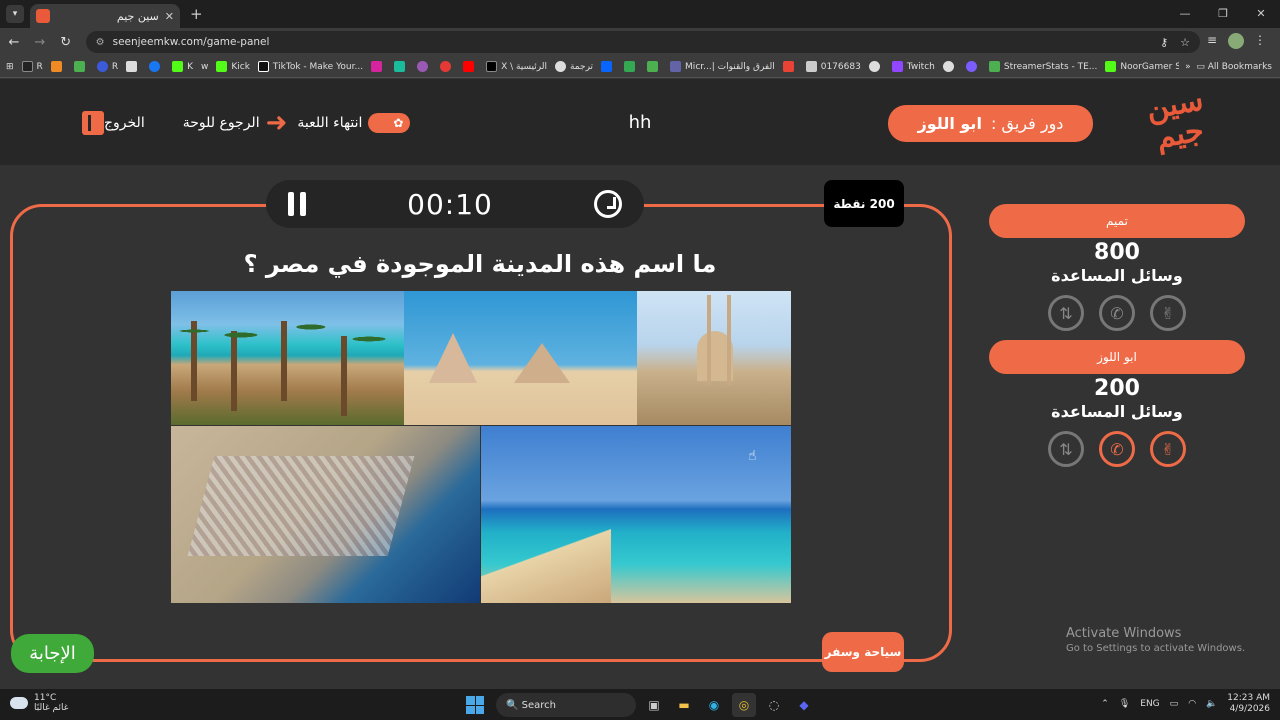  I want to click on aerial-coast-photo, so click(325, 514).